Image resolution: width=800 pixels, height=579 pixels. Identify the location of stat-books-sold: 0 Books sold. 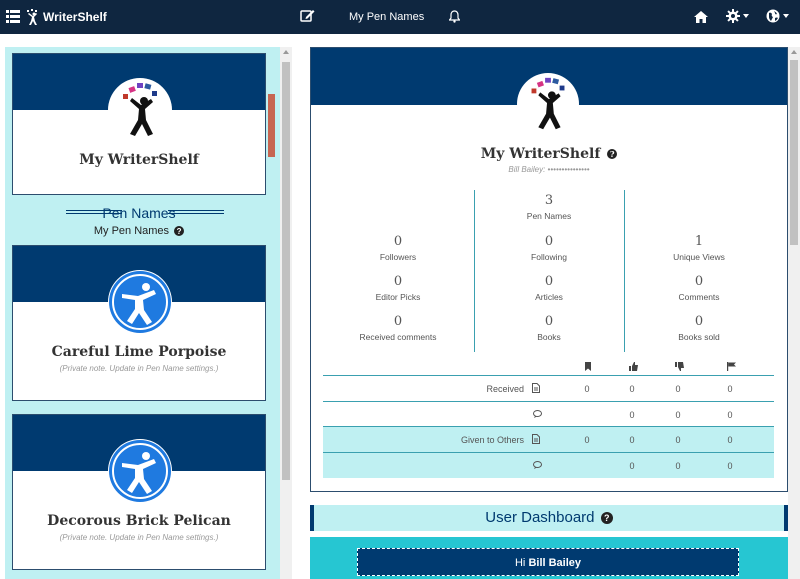
(699, 328).